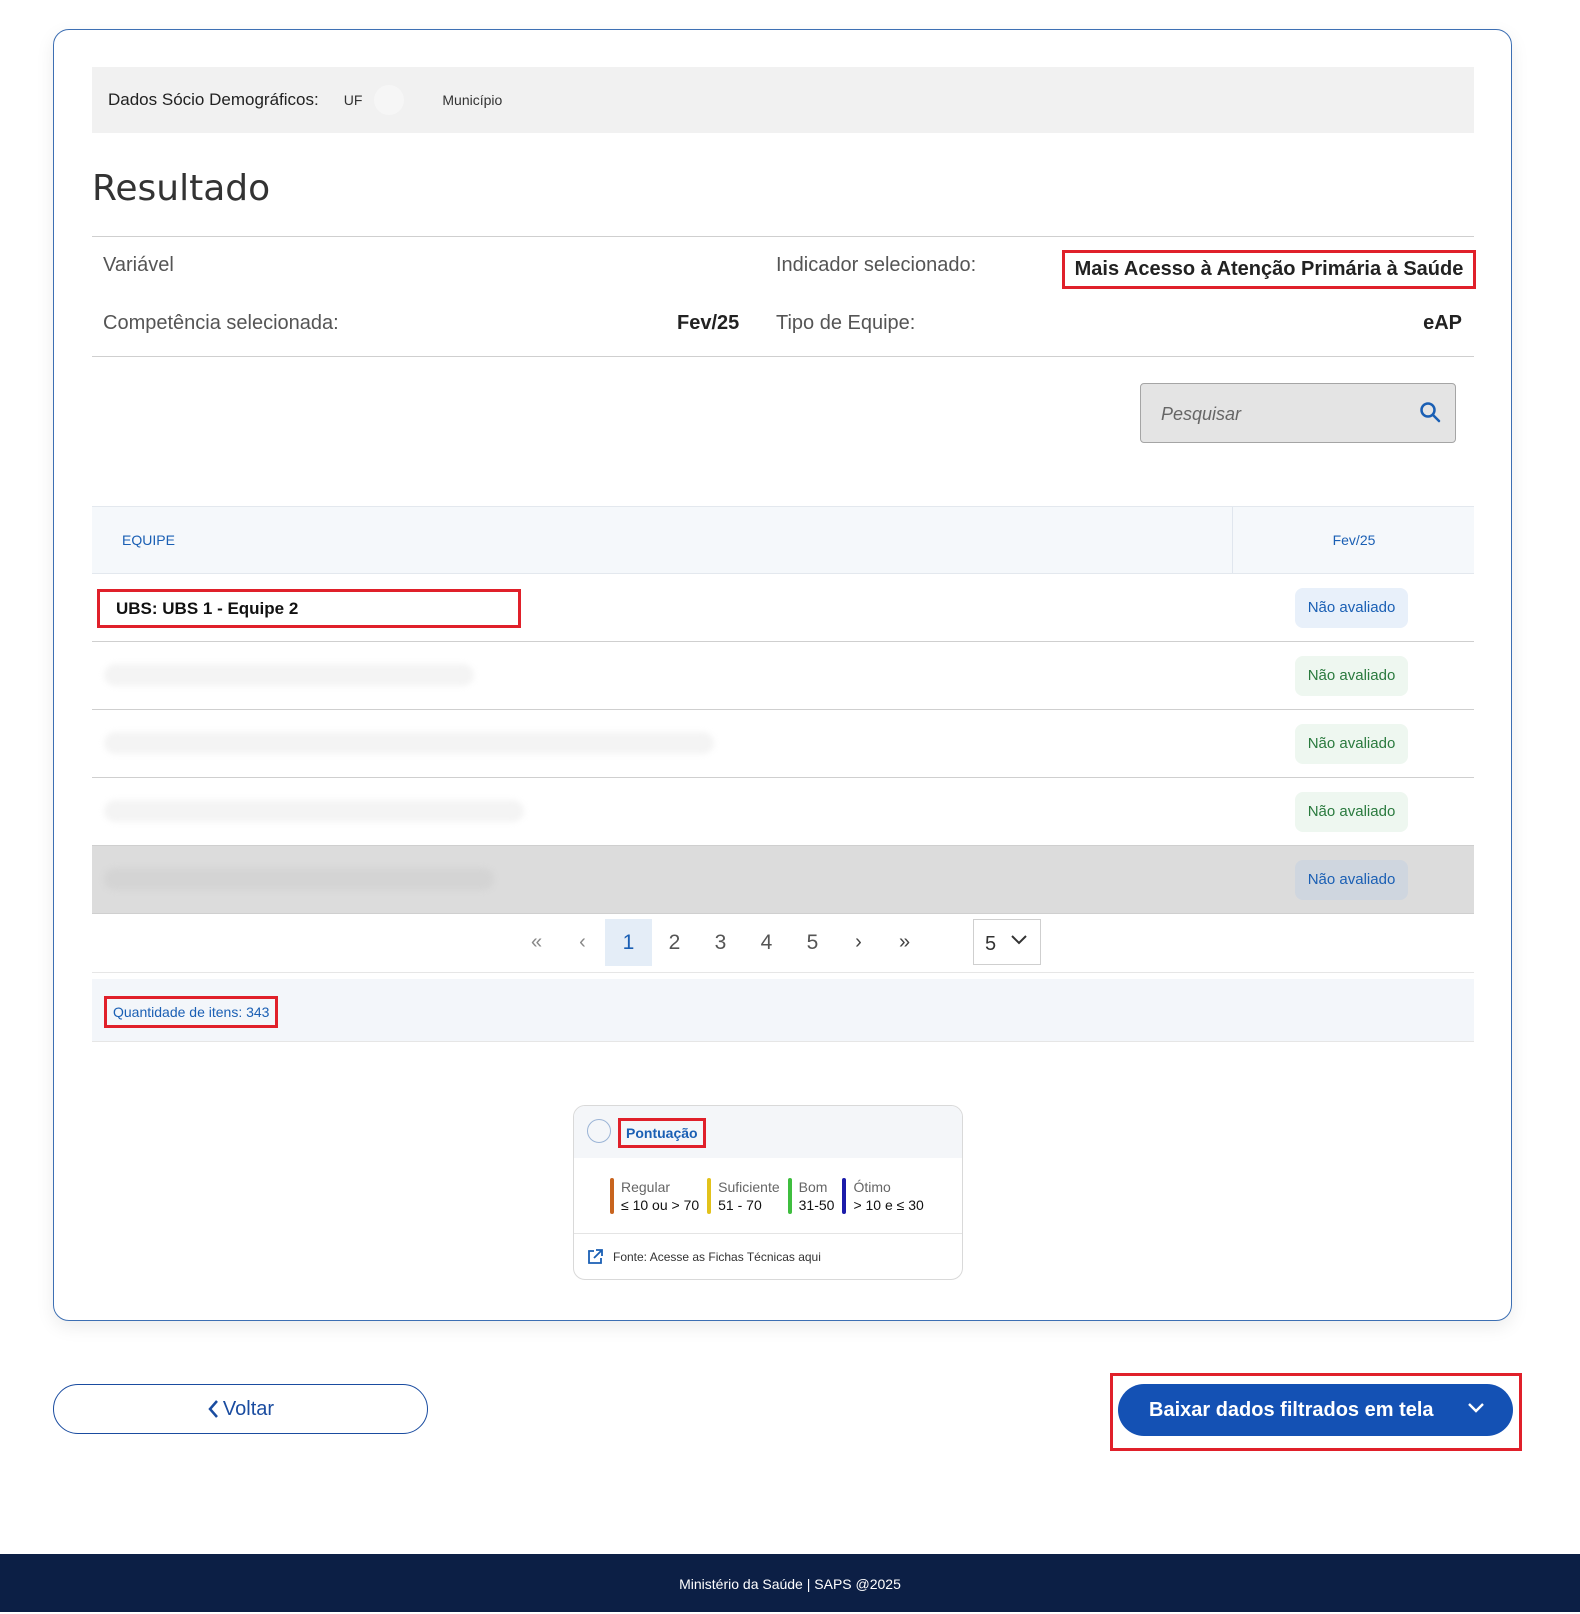  Describe the element at coordinates (816, 1205) in the screenshot. I see `legend-range: 31-50` at that location.